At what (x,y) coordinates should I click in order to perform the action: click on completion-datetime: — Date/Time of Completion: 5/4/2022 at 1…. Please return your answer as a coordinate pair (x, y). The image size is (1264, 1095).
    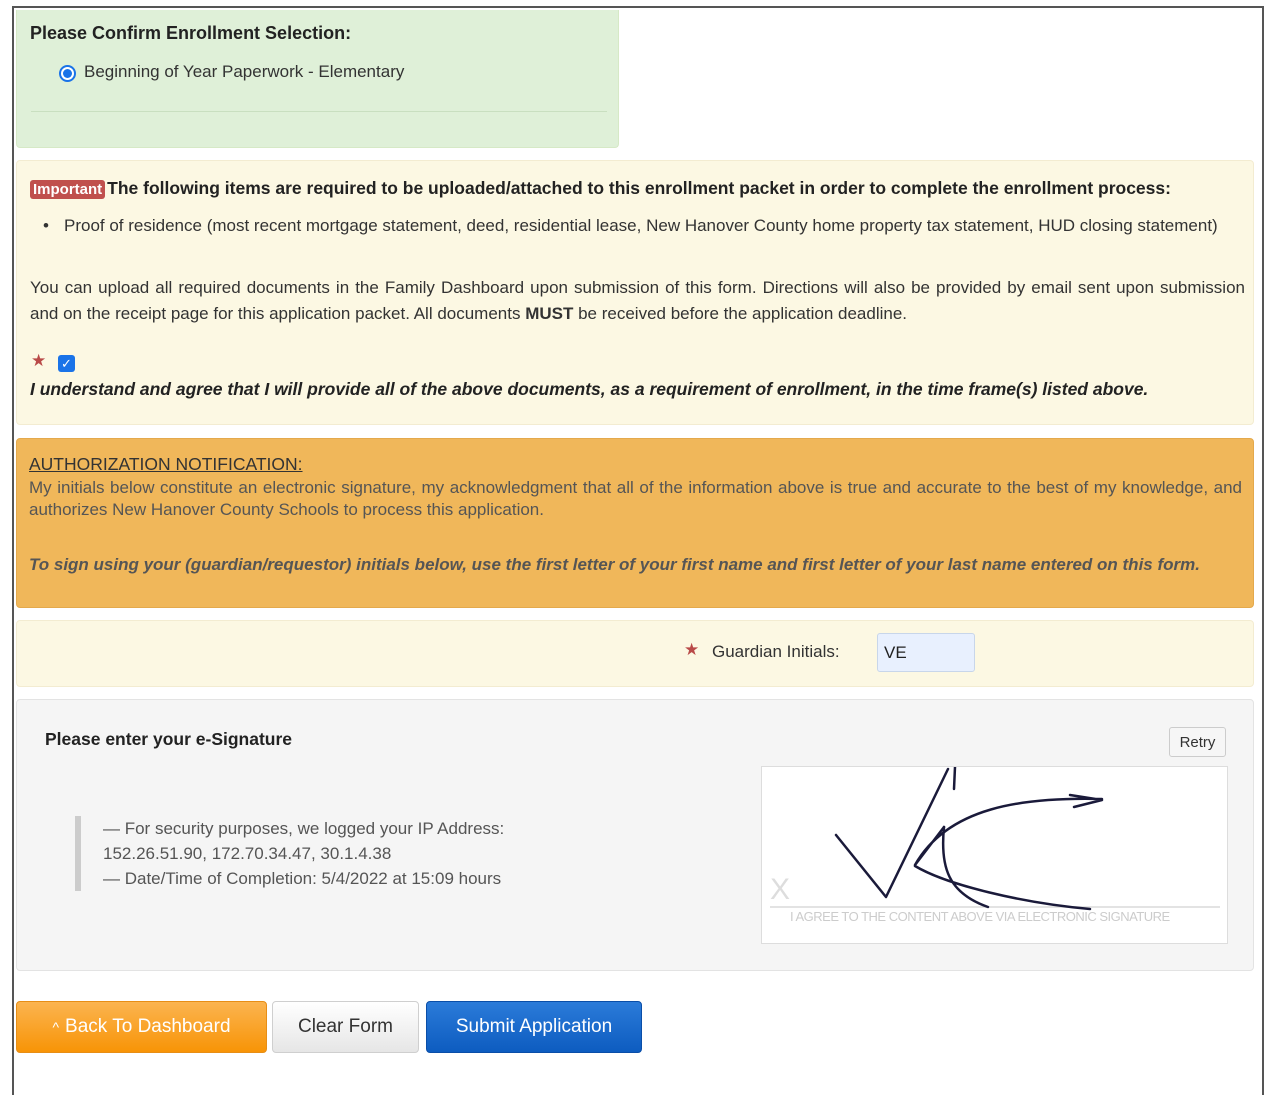
    Looking at the image, I should click on (302, 878).